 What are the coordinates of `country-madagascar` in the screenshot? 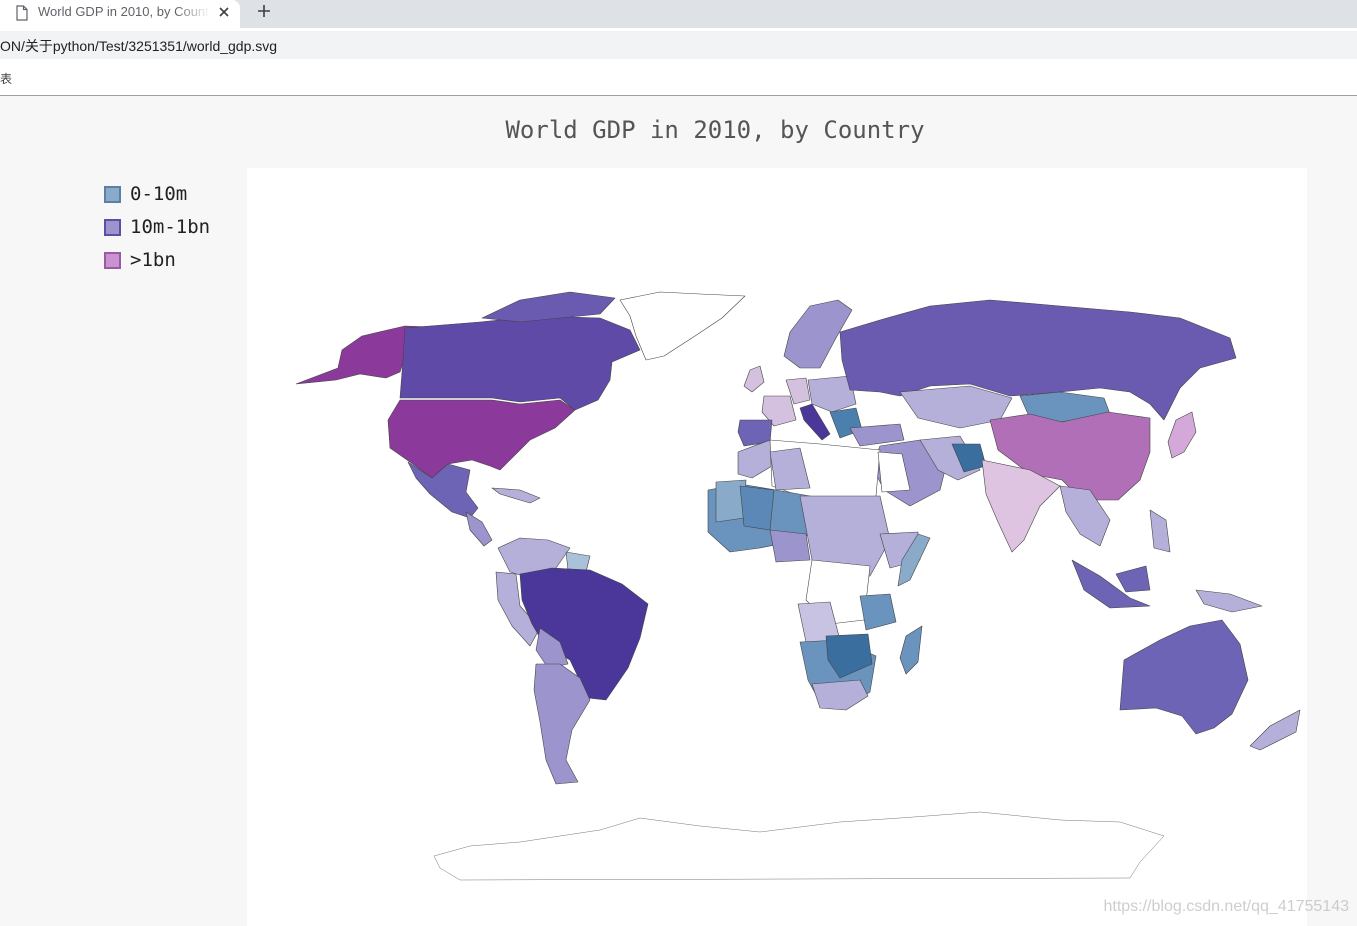 It's located at (911, 650).